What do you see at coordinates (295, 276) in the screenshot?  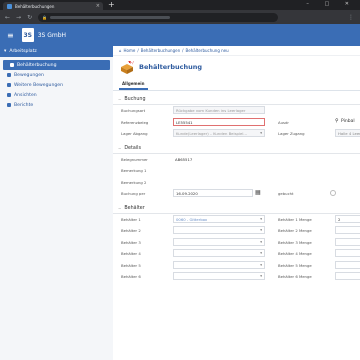 I see `behaelter-menge-label: Behälter 6 Menge` at bounding box center [295, 276].